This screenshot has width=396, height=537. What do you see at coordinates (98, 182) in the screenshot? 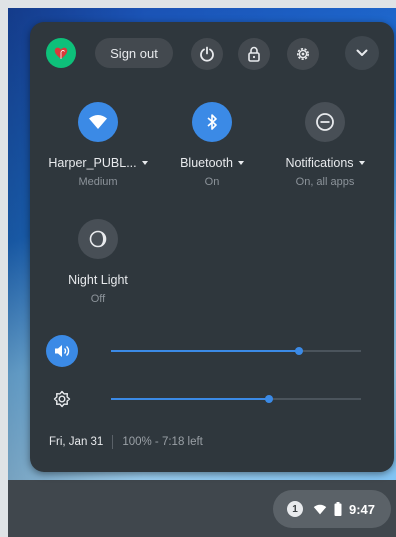
I see `network-status: Medium` at bounding box center [98, 182].